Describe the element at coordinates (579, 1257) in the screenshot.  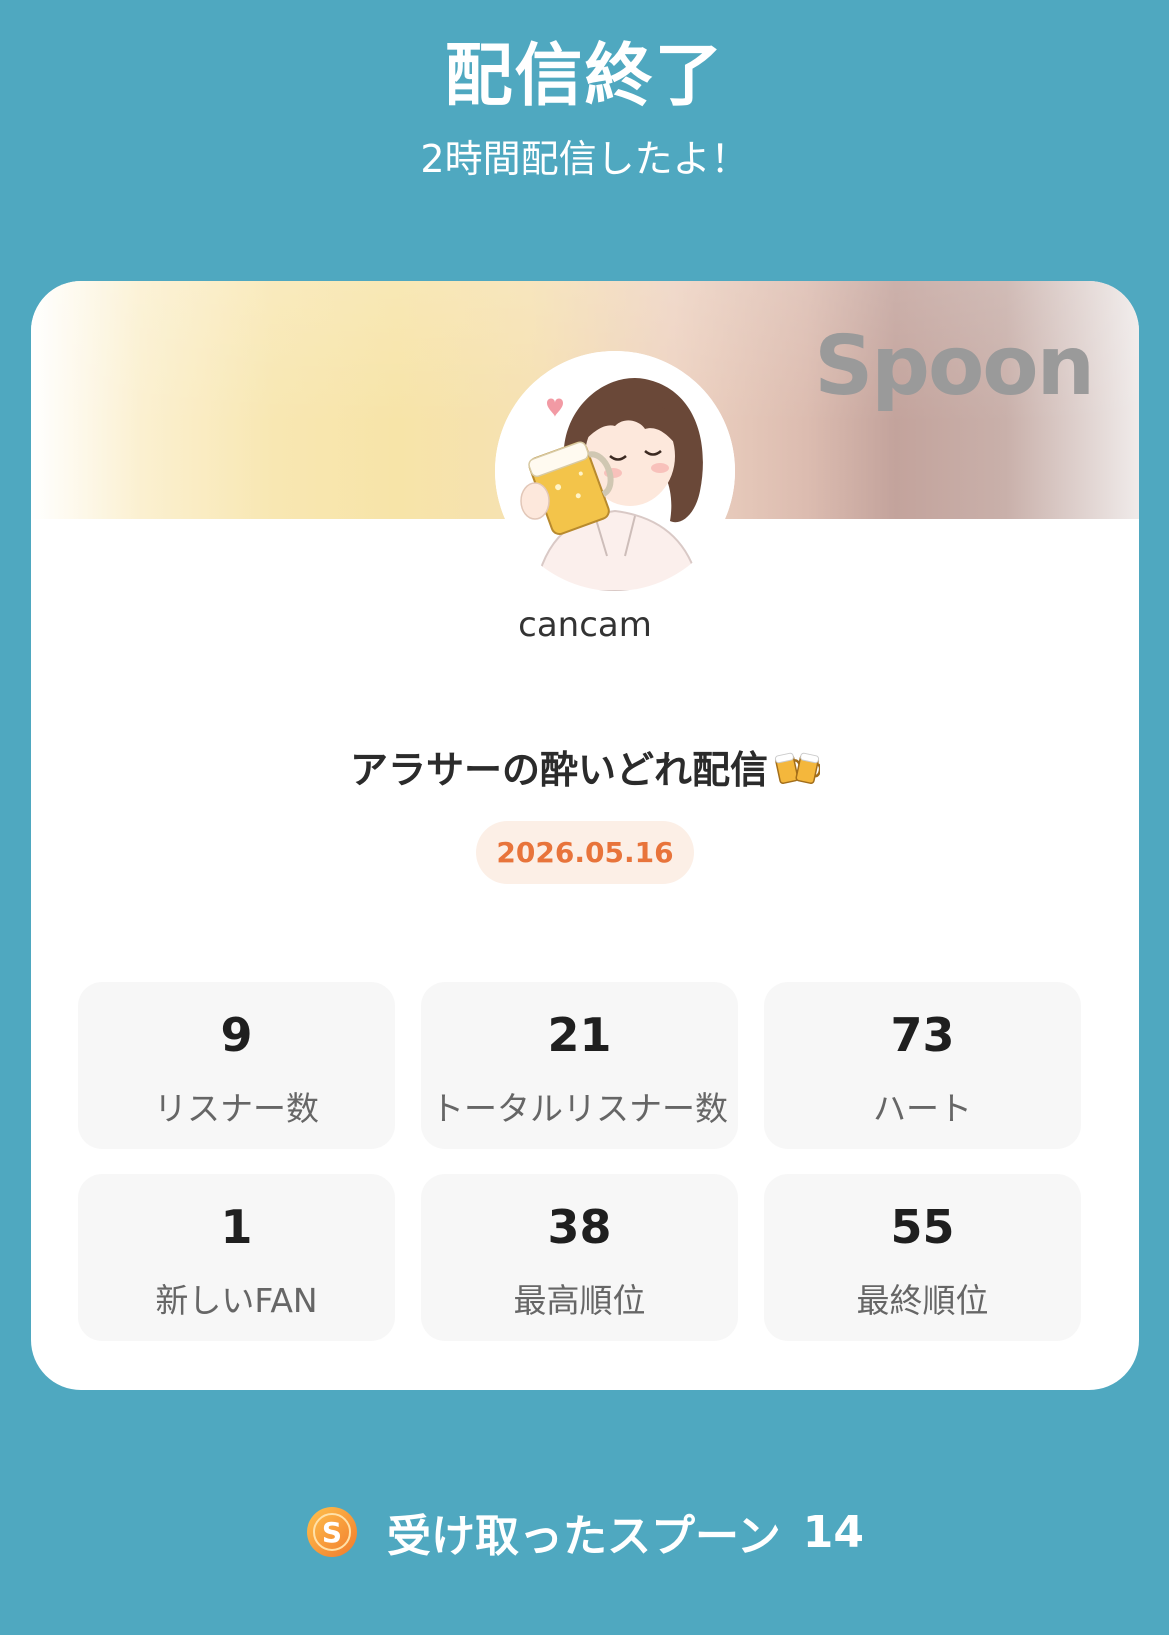
I see `stat-highest-rank: 38 最高順位` at that location.